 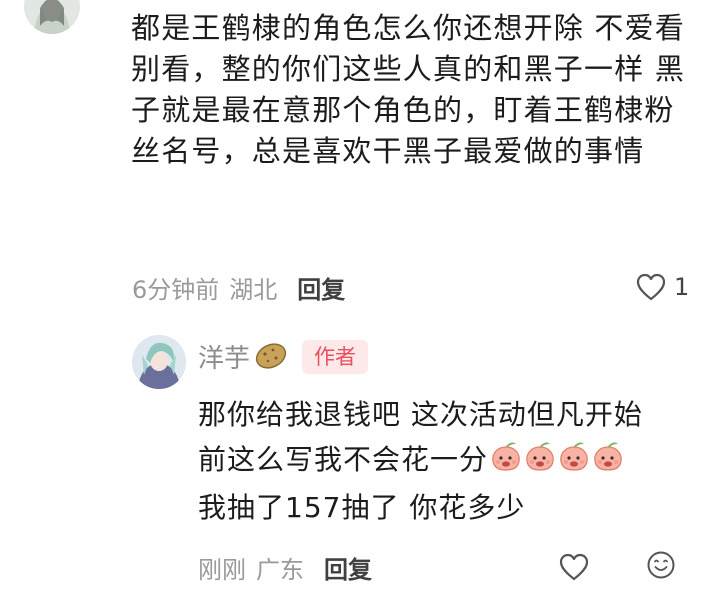 What do you see at coordinates (271, 357) in the screenshot?
I see `potato-emoji` at bounding box center [271, 357].